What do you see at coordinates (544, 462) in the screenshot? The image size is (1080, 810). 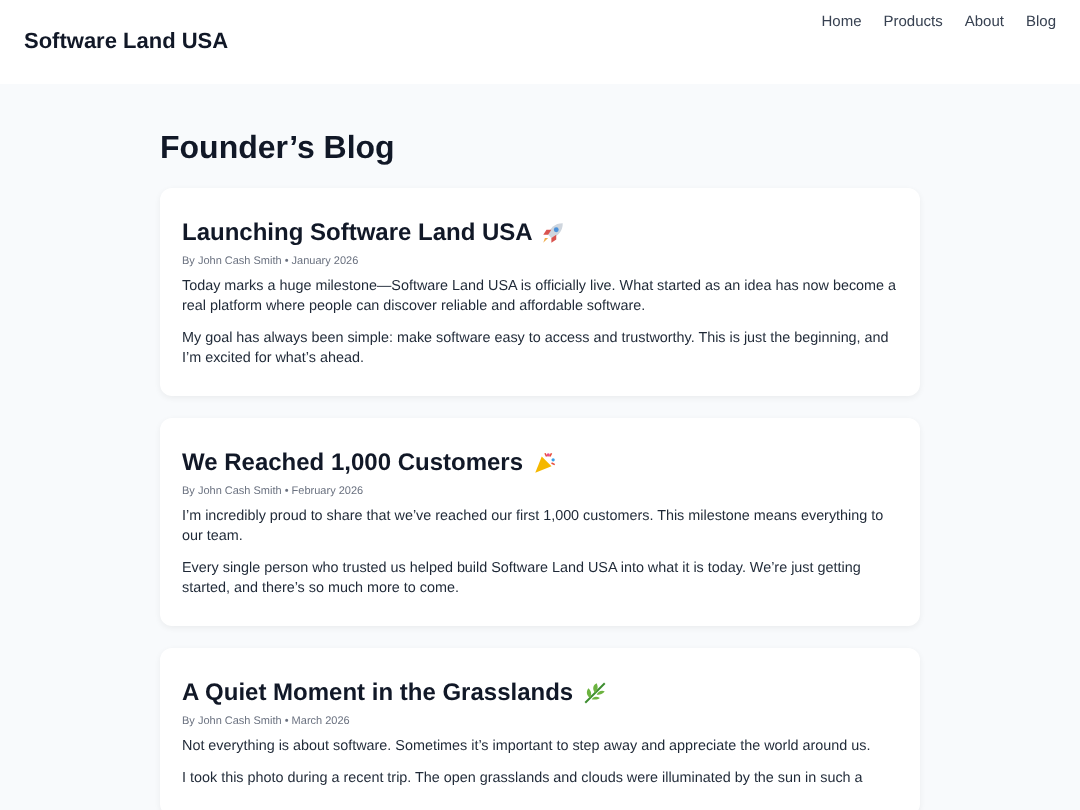 I see `party-popper-icon` at bounding box center [544, 462].